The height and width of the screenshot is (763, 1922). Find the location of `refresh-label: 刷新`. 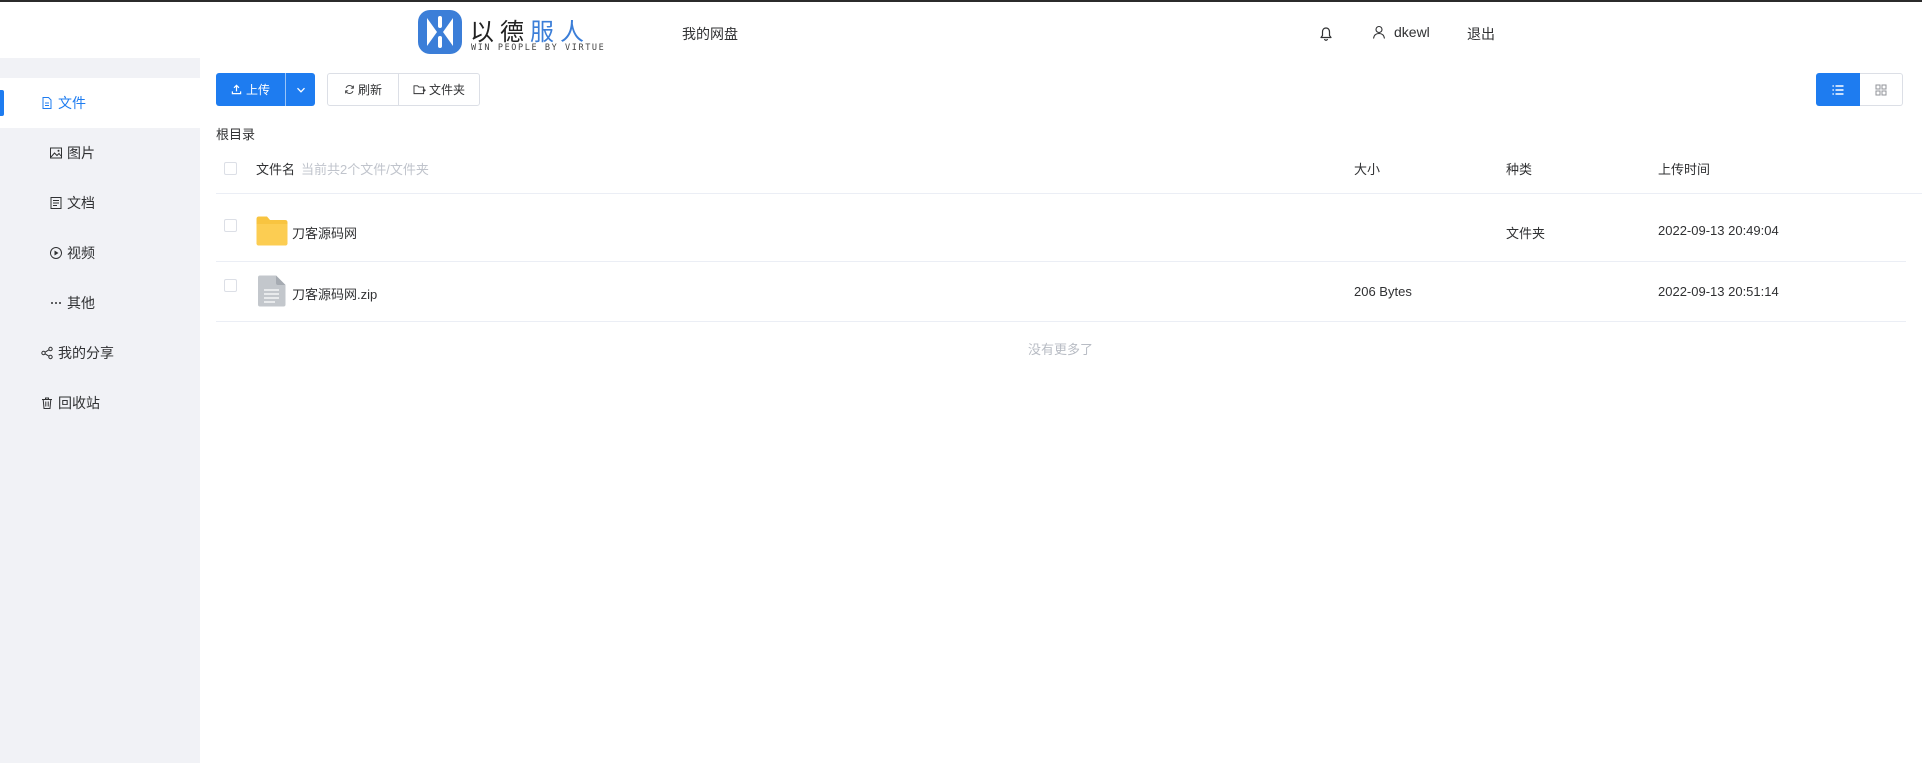

refresh-label: 刷新 is located at coordinates (369, 90).